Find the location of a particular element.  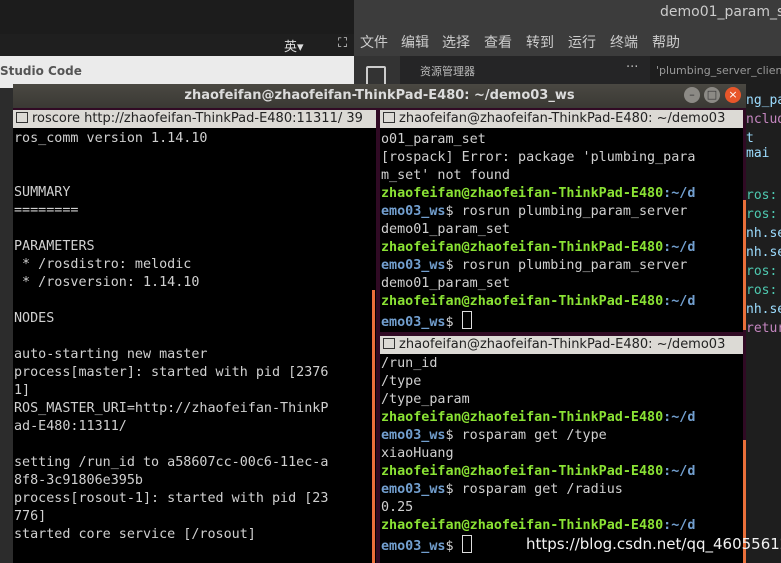

vscode-menu-item: 编辑 is located at coordinates (415, 42).